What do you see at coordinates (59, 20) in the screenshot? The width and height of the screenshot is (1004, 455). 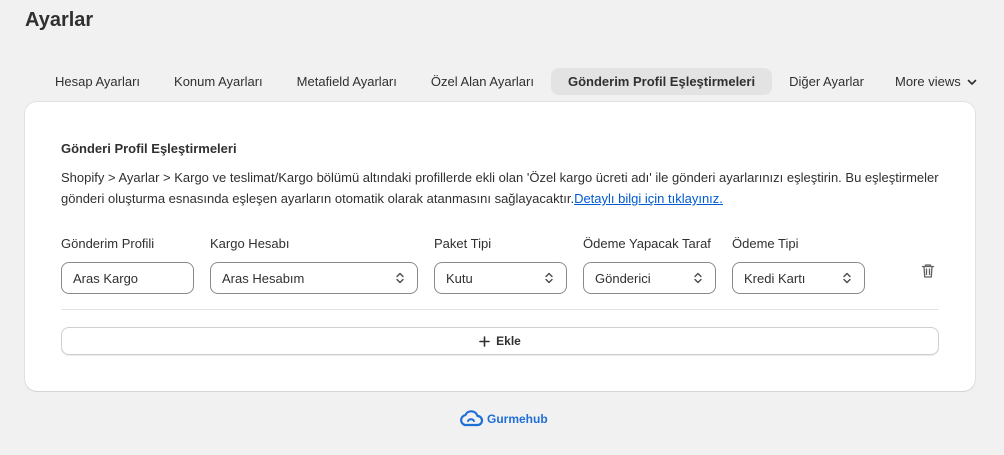 I see `page-title: Ayarlar` at bounding box center [59, 20].